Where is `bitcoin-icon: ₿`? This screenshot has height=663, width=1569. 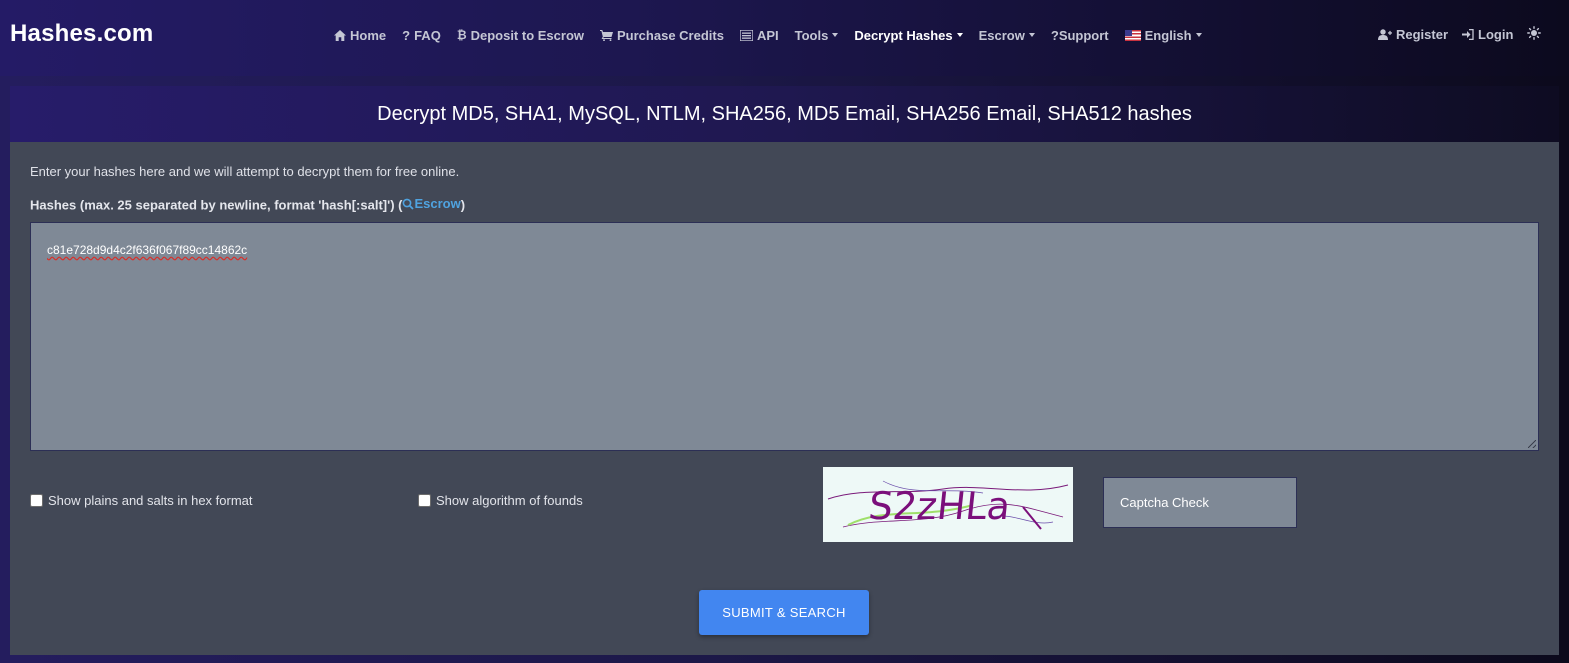 bitcoin-icon: ₿ is located at coordinates (461, 35).